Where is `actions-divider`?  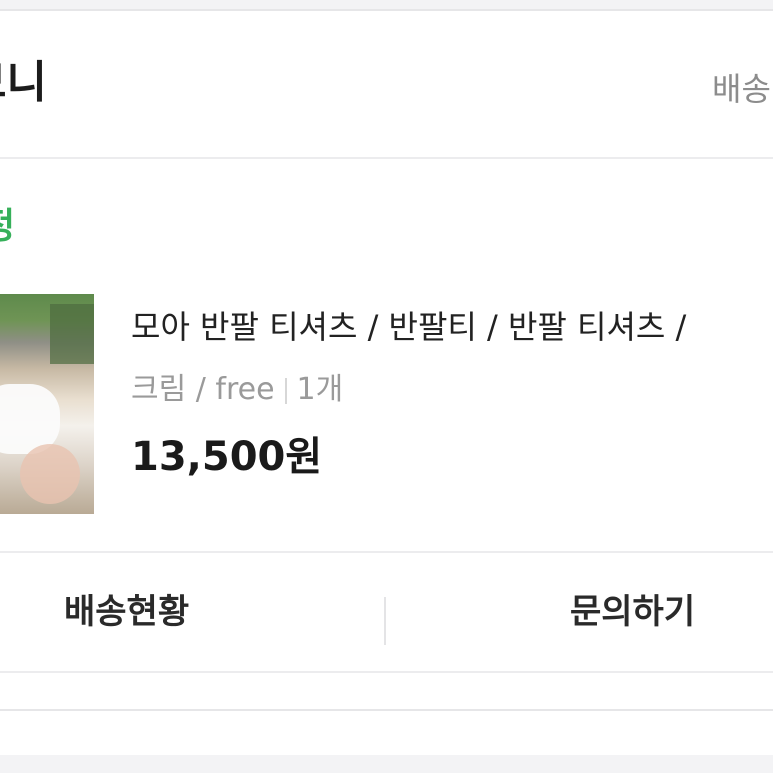
actions-divider is located at coordinates (386, 552).